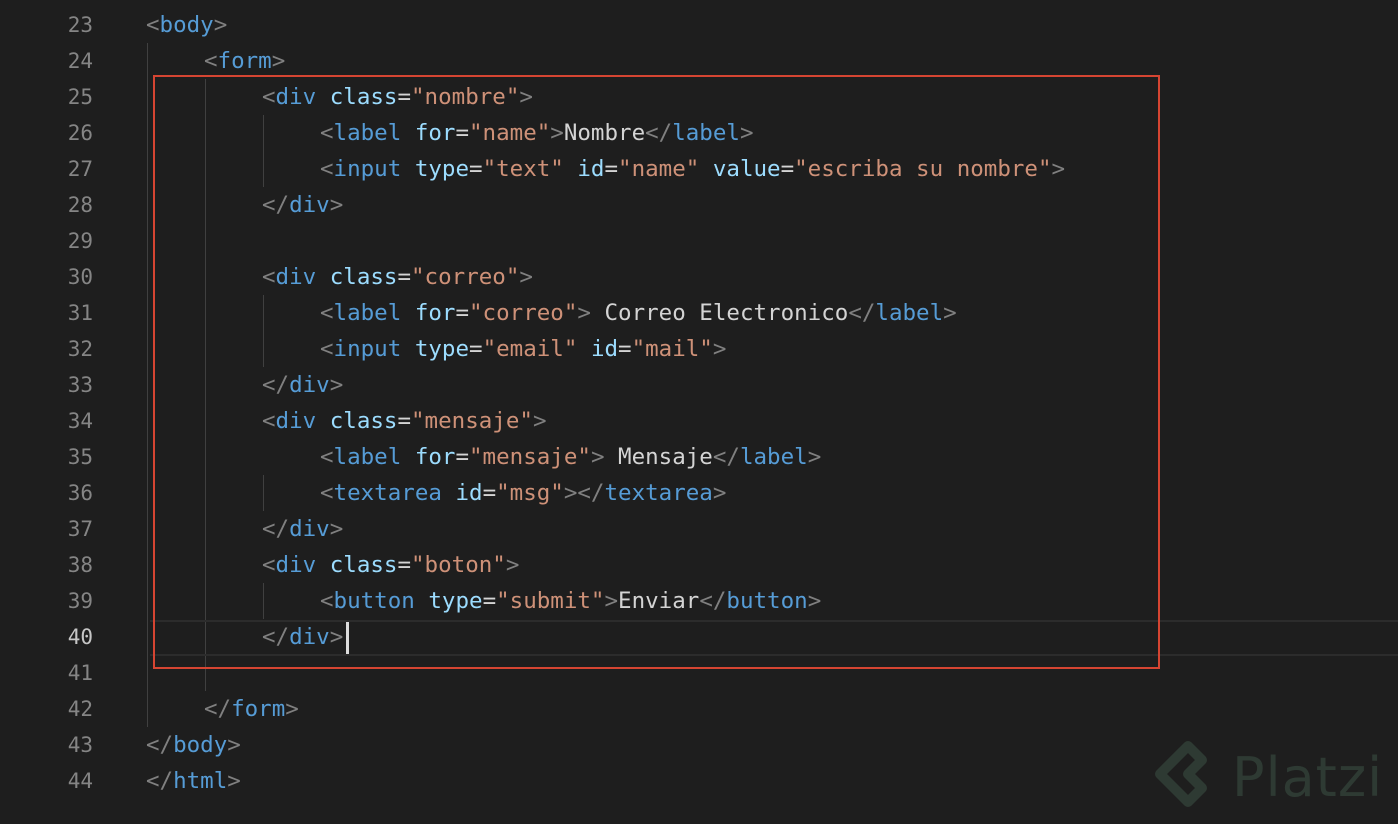 The width and height of the screenshot is (1398, 824). I want to click on platzi-wordmark: Platzi, so click(1308, 777).